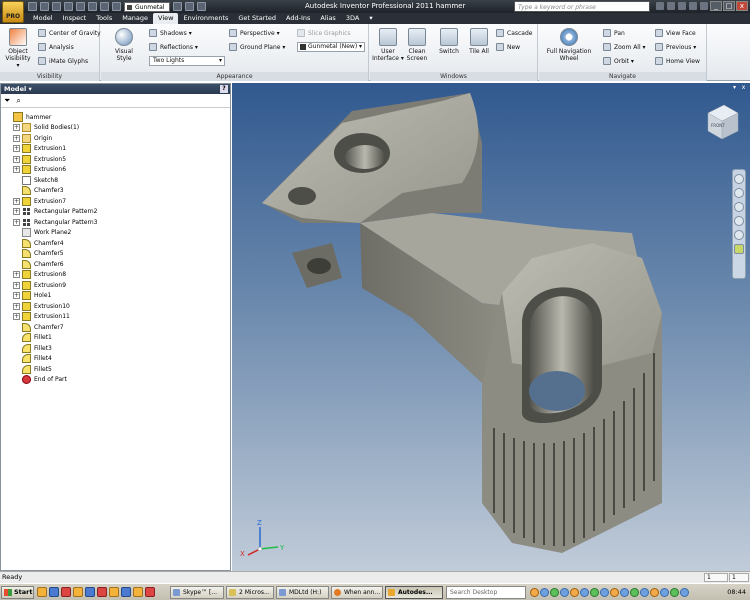 This screenshot has height=600, width=750. Describe the element at coordinates (18, 101) in the screenshot. I see `find-icon: ⌕` at that location.